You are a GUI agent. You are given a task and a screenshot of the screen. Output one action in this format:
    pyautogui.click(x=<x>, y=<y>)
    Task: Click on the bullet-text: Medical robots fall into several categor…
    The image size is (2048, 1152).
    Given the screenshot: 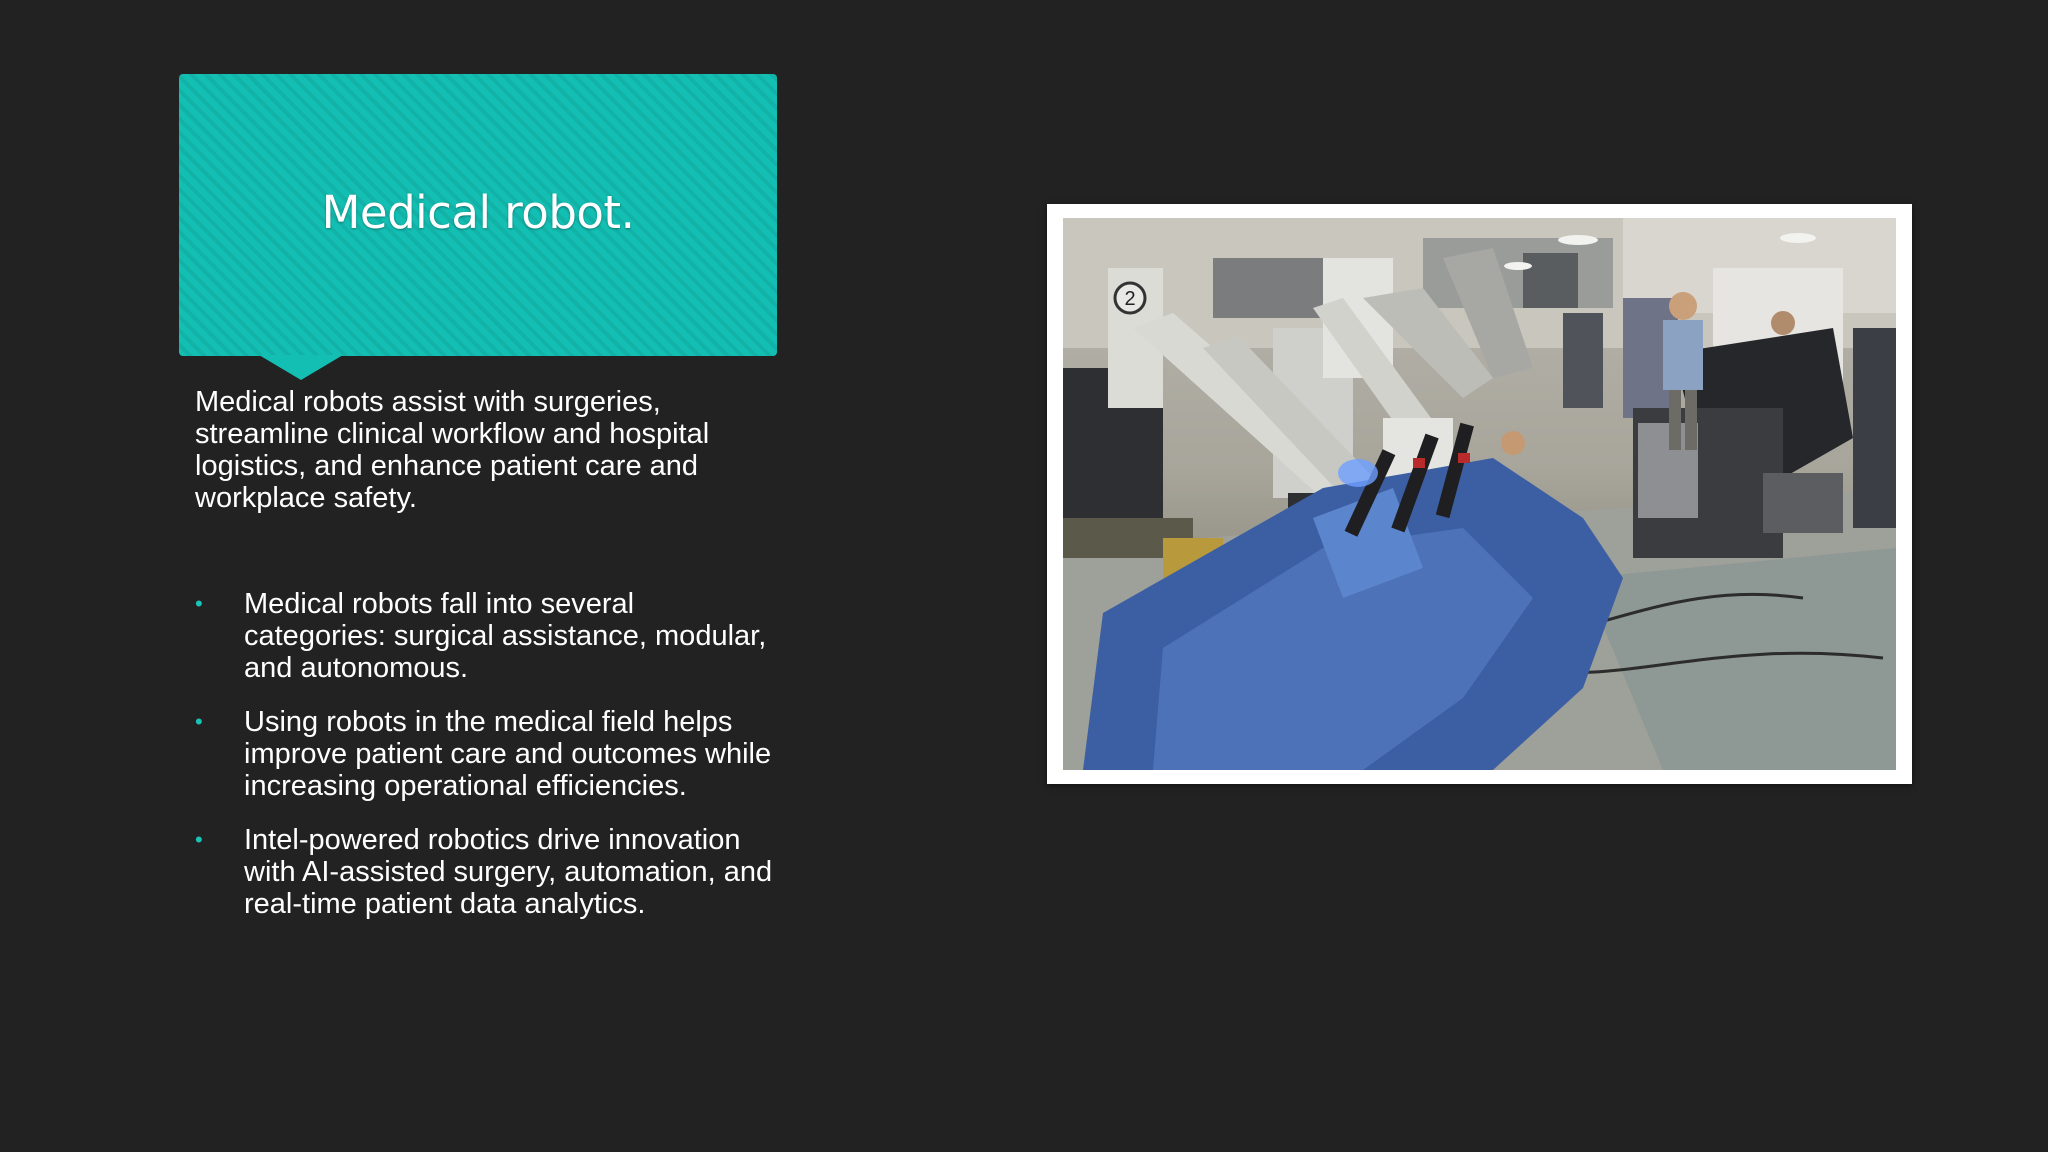 What is the action you would take?
    pyautogui.click(x=505, y=636)
    